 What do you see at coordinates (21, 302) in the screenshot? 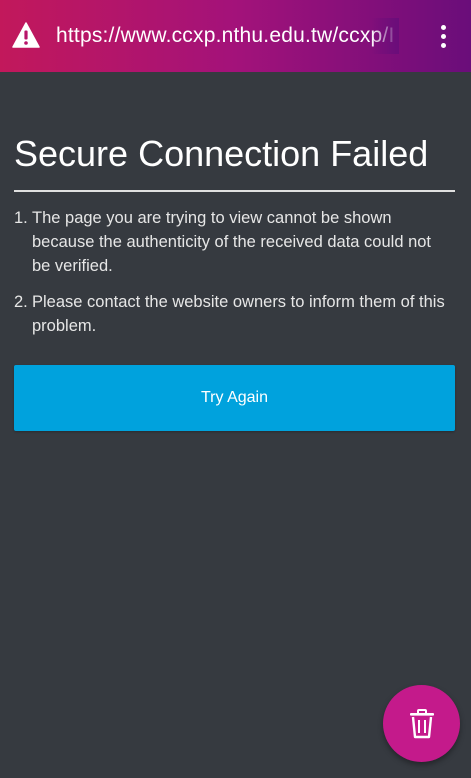
I see `list-item-number: 2.` at bounding box center [21, 302].